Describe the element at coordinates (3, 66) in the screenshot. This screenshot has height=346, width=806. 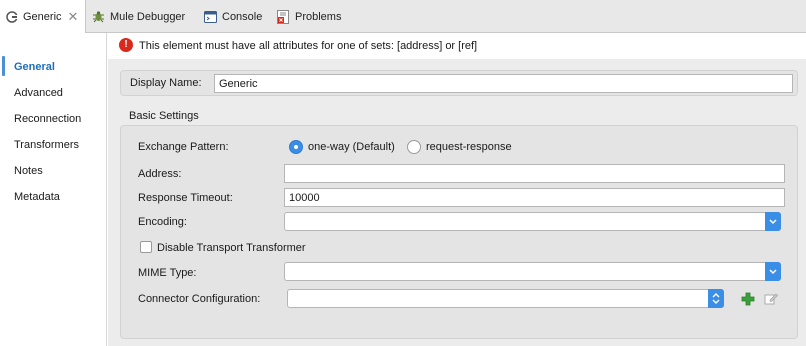
I see `active-nav-marker` at that location.